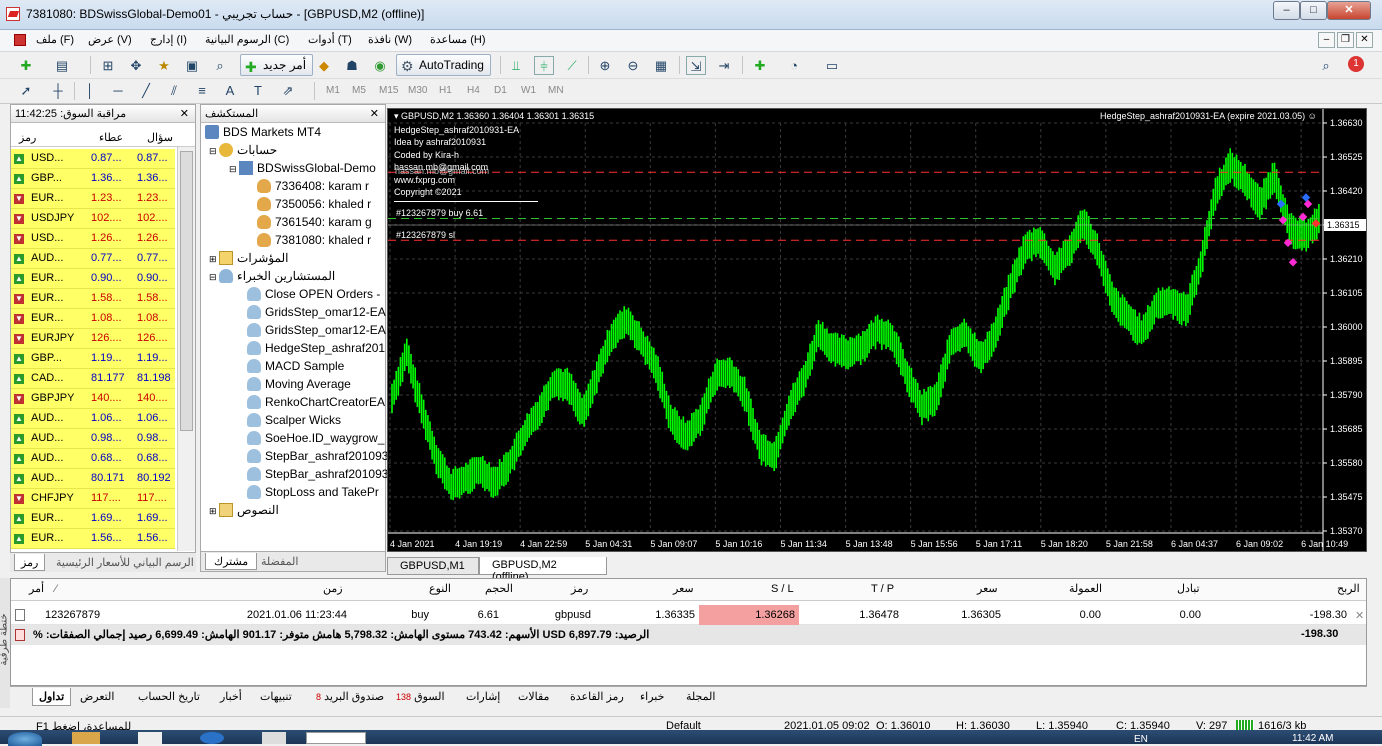  Describe the element at coordinates (125, 562) in the screenshot. I see `tab-price-chart: الرسم البياني للأسعار الرئيسية` at that location.